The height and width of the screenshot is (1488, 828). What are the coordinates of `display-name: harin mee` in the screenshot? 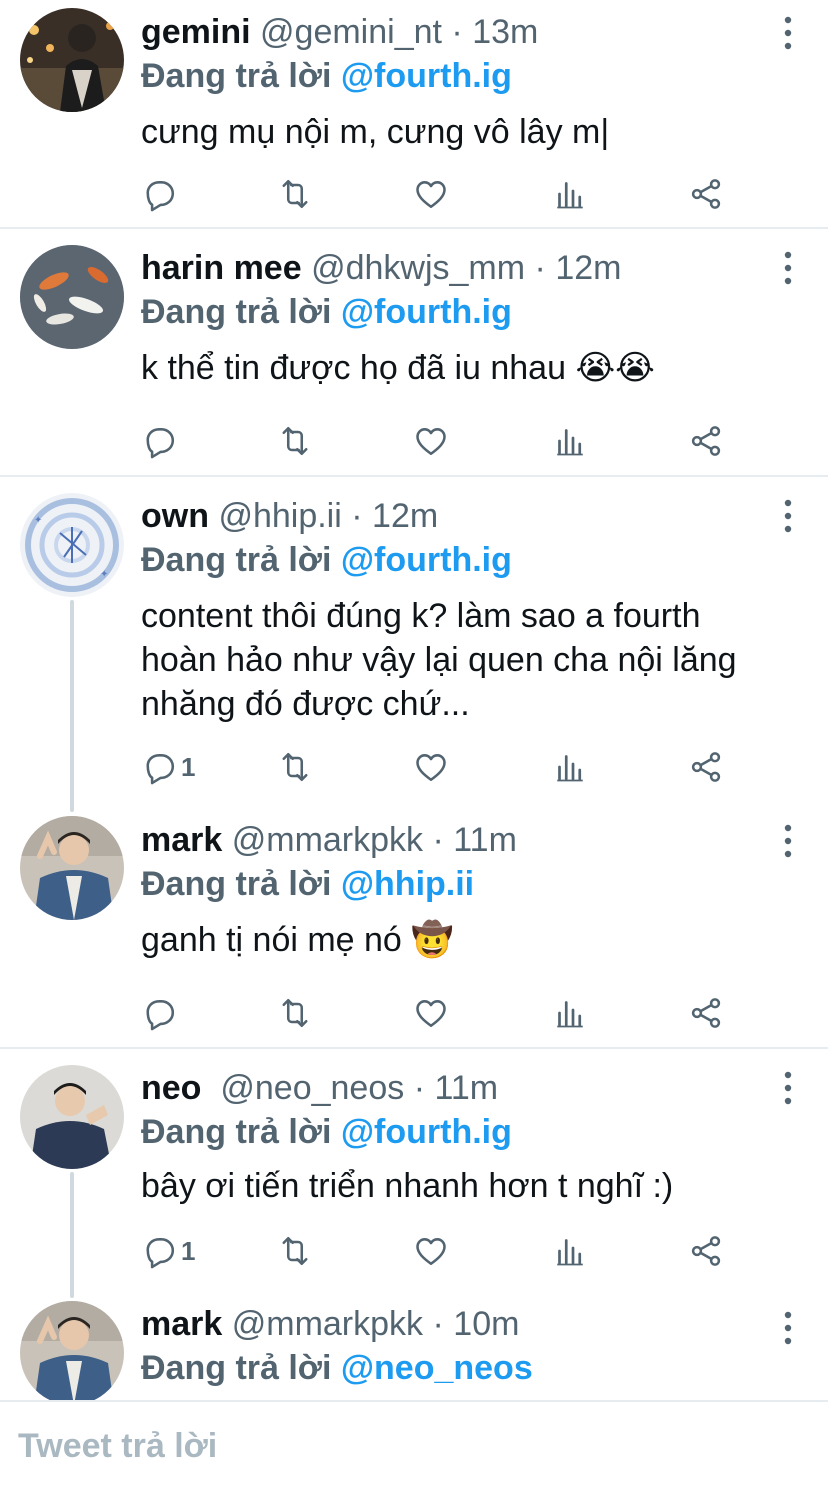 It's located at (221, 268).